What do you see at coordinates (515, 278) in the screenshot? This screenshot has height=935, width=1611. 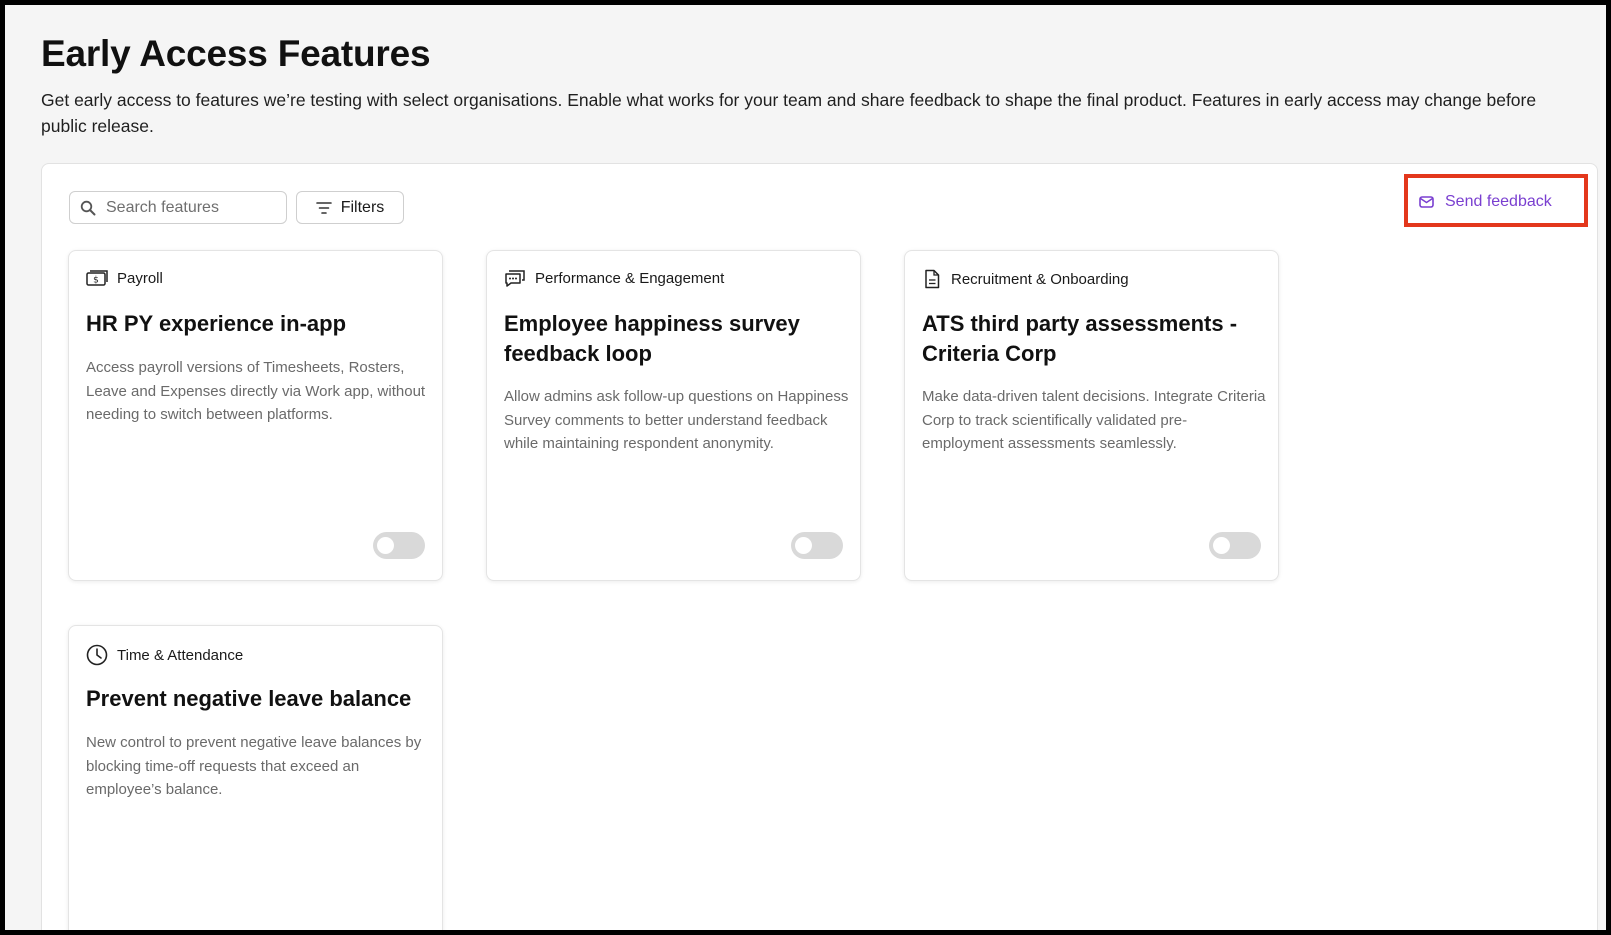 I see `chat-bubbles-icon` at bounding box center [515, 278].